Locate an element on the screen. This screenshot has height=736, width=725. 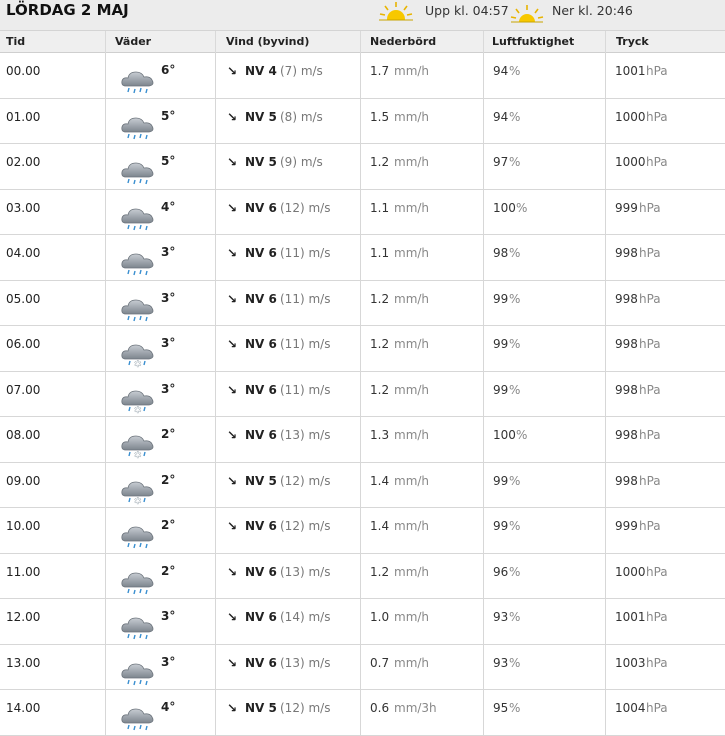
pressure-value: 1001 is located at coordinates (630, 617).